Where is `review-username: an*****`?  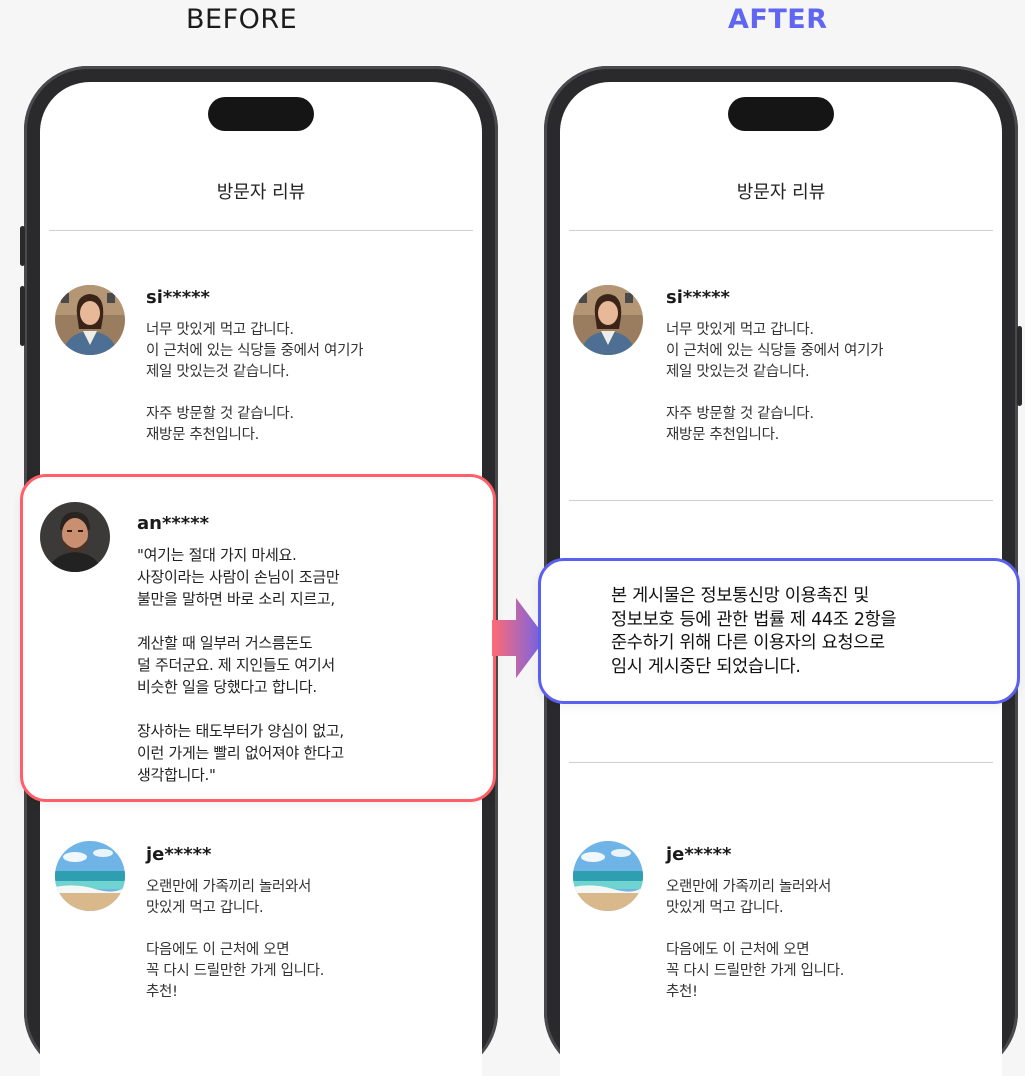
review-username: an***** is located at coordinates (173, 523).